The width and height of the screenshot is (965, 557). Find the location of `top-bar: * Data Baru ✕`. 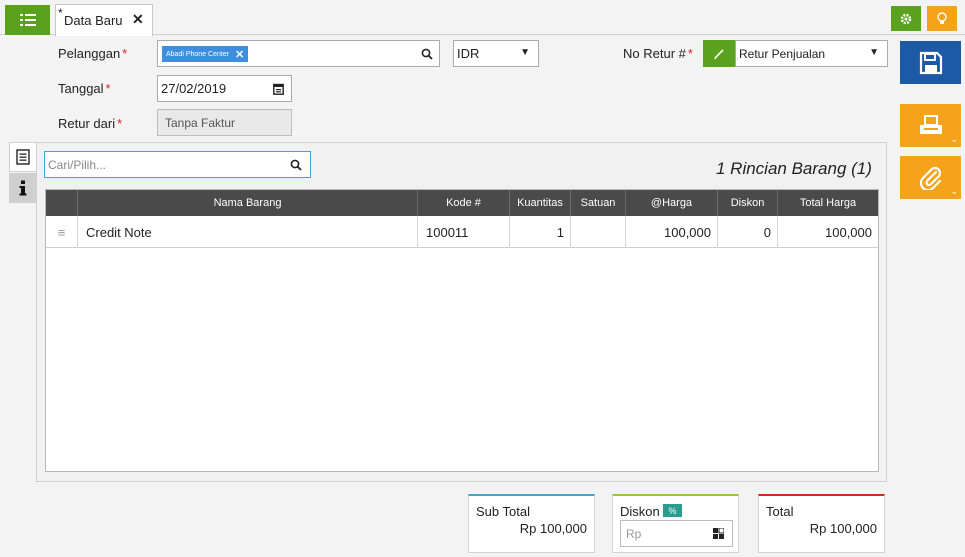

top-bar: * Data Baru ✕ is located at coordinates (482, 18).